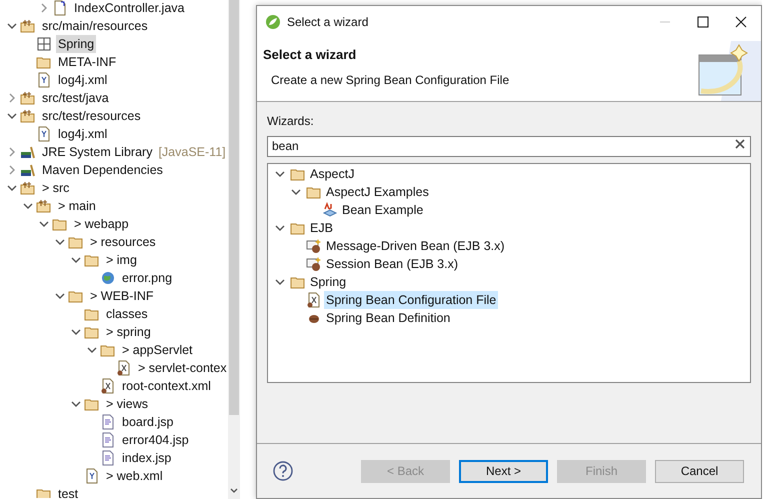  What do you see at coordinates (699, 471) in the screenshot?
I see `dialog-button: Cancel` at bounding box center [699, 471].